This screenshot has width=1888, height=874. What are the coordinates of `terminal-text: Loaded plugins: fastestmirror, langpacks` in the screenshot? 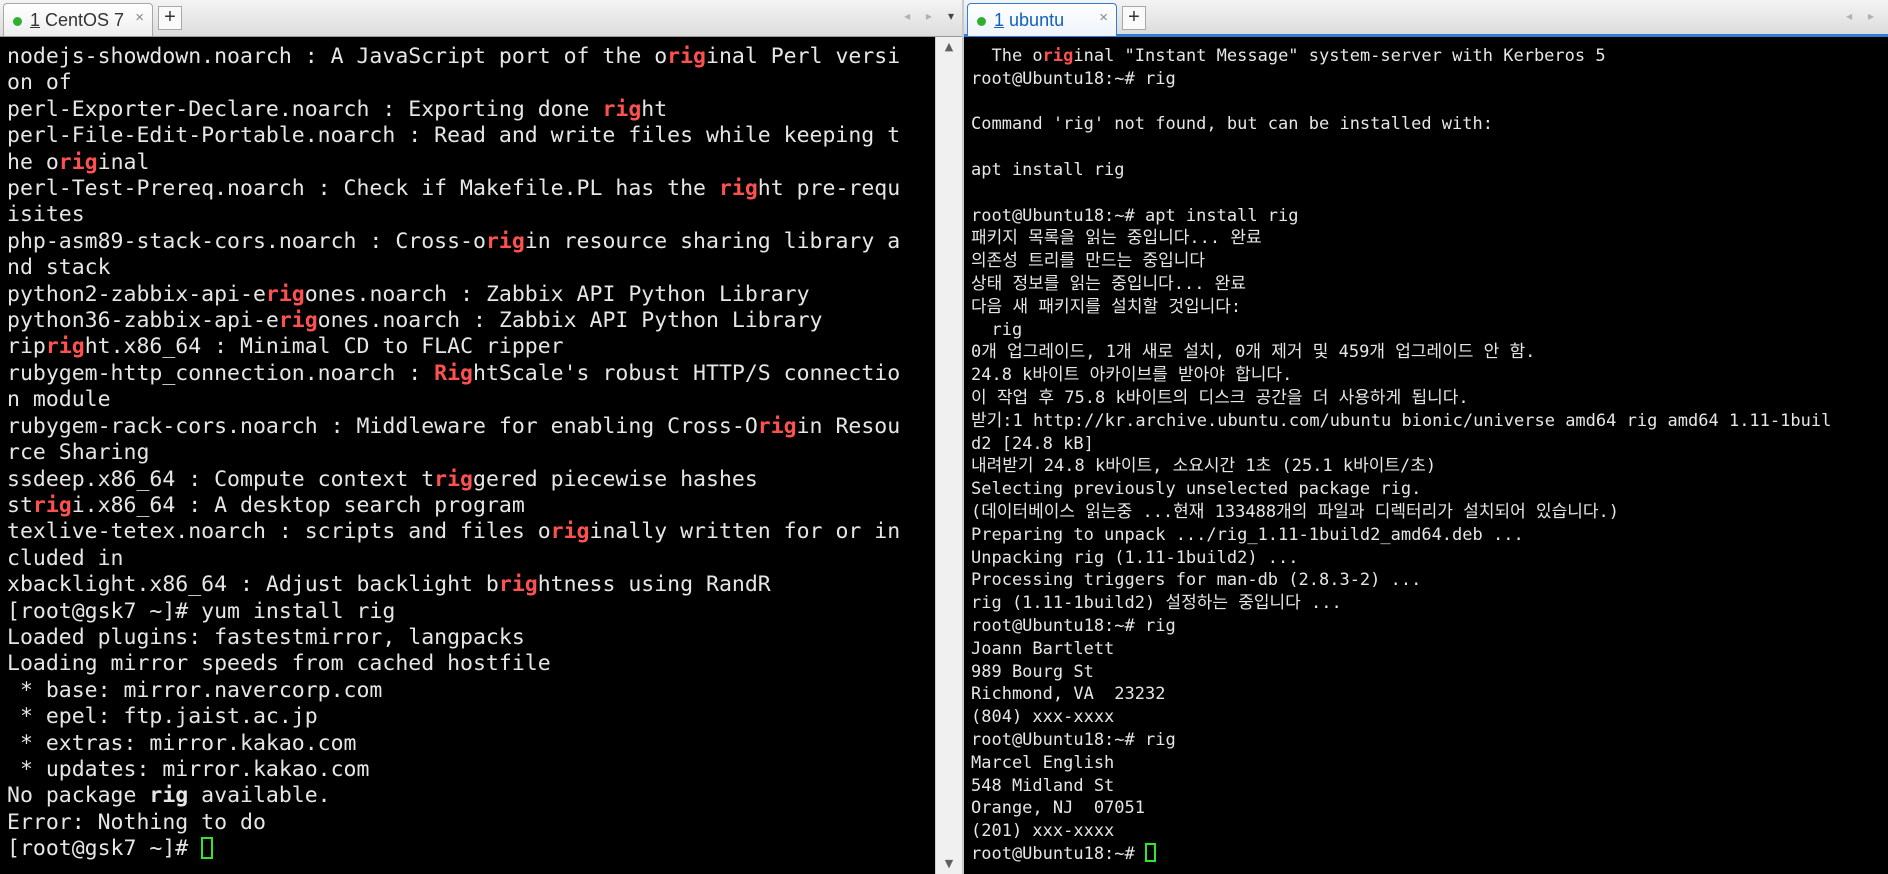 It's located at (266, 637).